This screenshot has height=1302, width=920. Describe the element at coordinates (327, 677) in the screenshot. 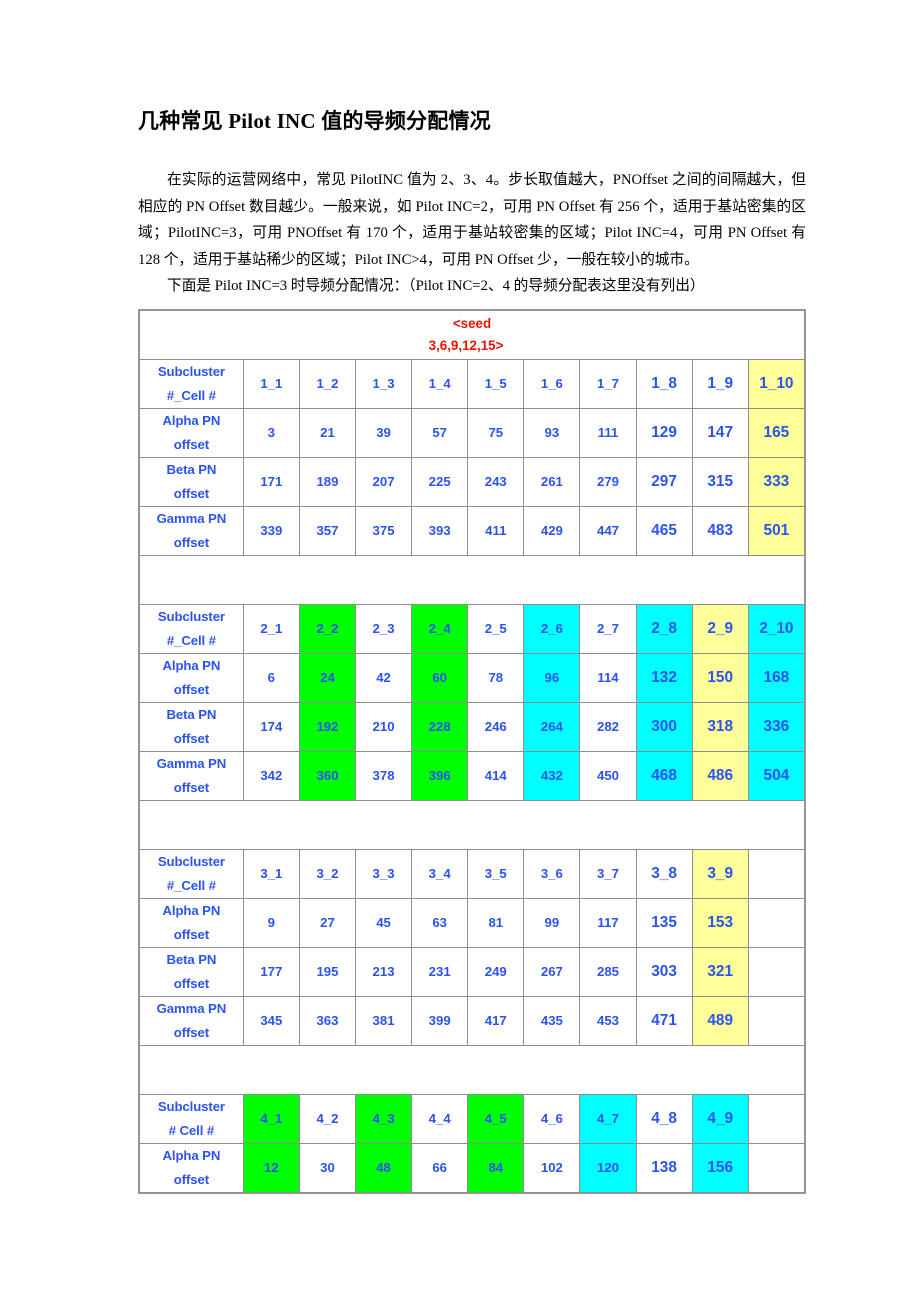

I see `block-2-alpha-cell-2: 24` at that location.